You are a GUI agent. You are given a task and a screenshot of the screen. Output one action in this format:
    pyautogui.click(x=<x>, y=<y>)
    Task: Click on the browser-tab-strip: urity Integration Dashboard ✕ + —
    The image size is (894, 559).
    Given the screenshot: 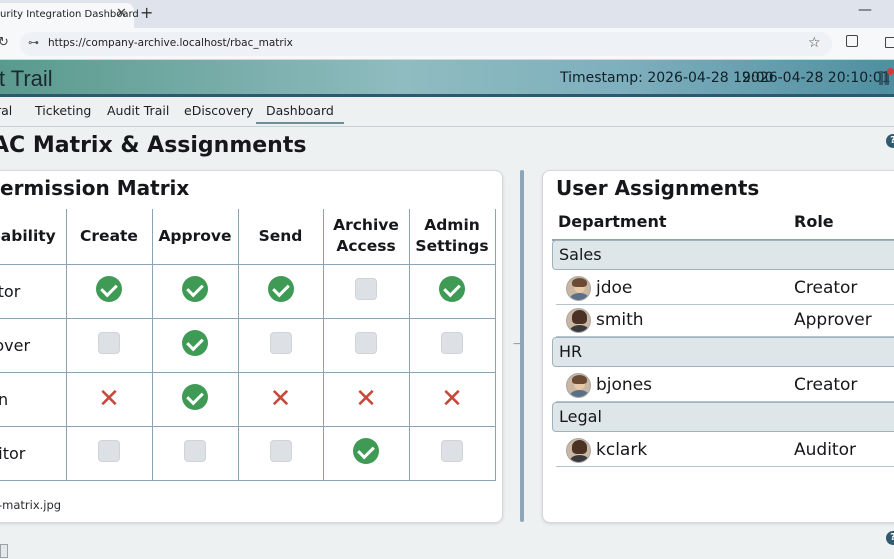 What is the action you would take?
    pyautogui.click(x=447, y=14)
    